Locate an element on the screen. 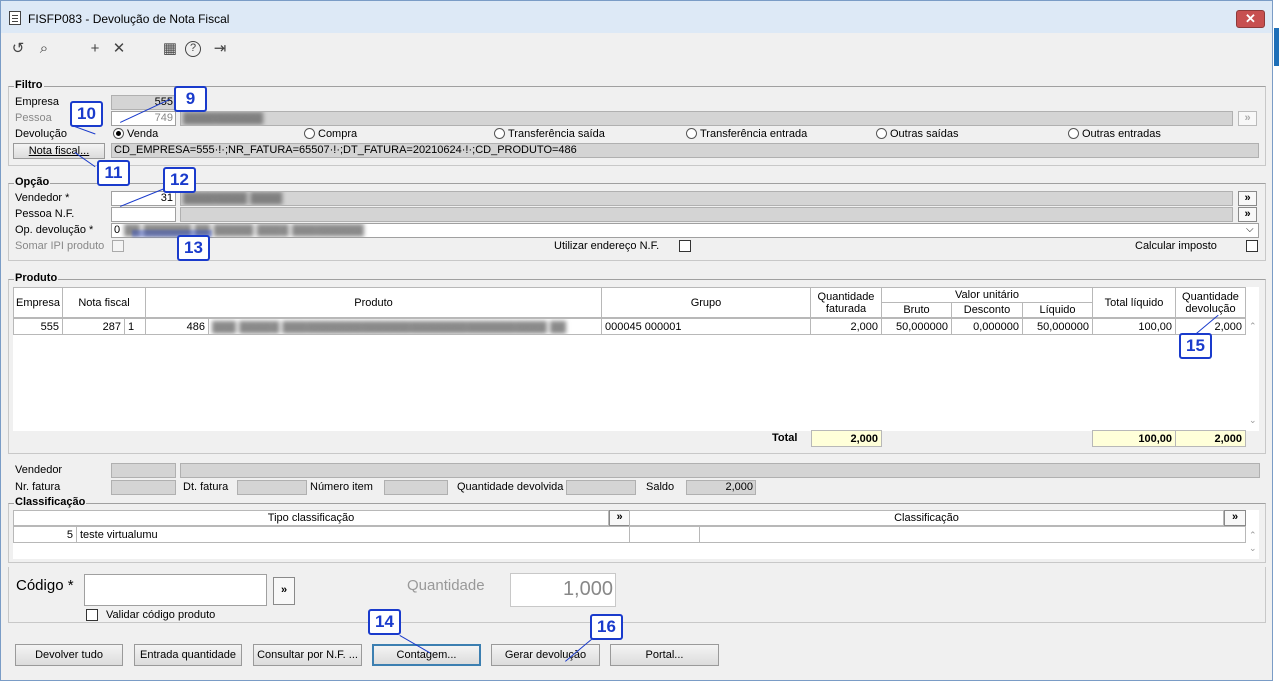 Image resolution: width=1279 pixels, height=681 pixels. exit-icon: ⇥ is located at coordinates (220, 49).